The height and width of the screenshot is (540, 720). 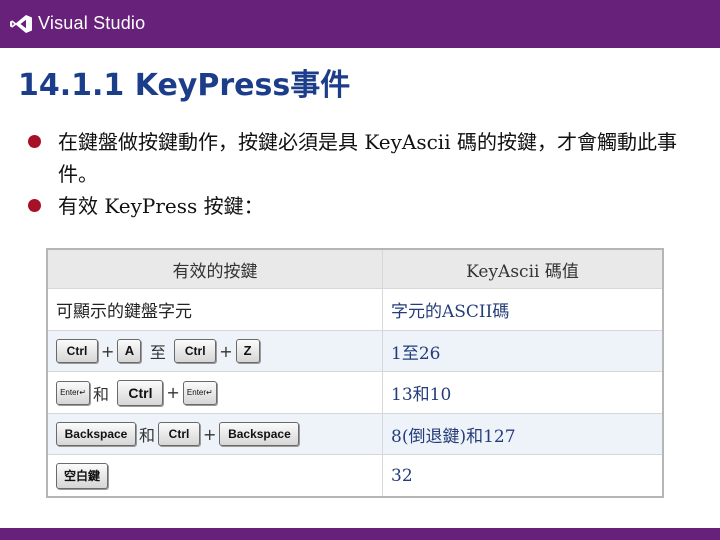 I want to click on table-header-row: 有效的按鍵 KeyAscii 碼值, so click(x=355, y=269).